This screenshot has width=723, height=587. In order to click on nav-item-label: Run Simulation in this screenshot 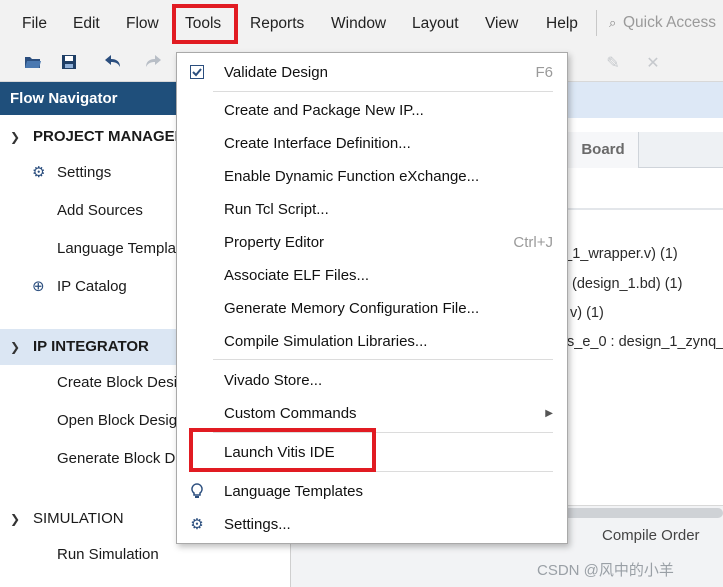, I will do `click(108, 554)`.